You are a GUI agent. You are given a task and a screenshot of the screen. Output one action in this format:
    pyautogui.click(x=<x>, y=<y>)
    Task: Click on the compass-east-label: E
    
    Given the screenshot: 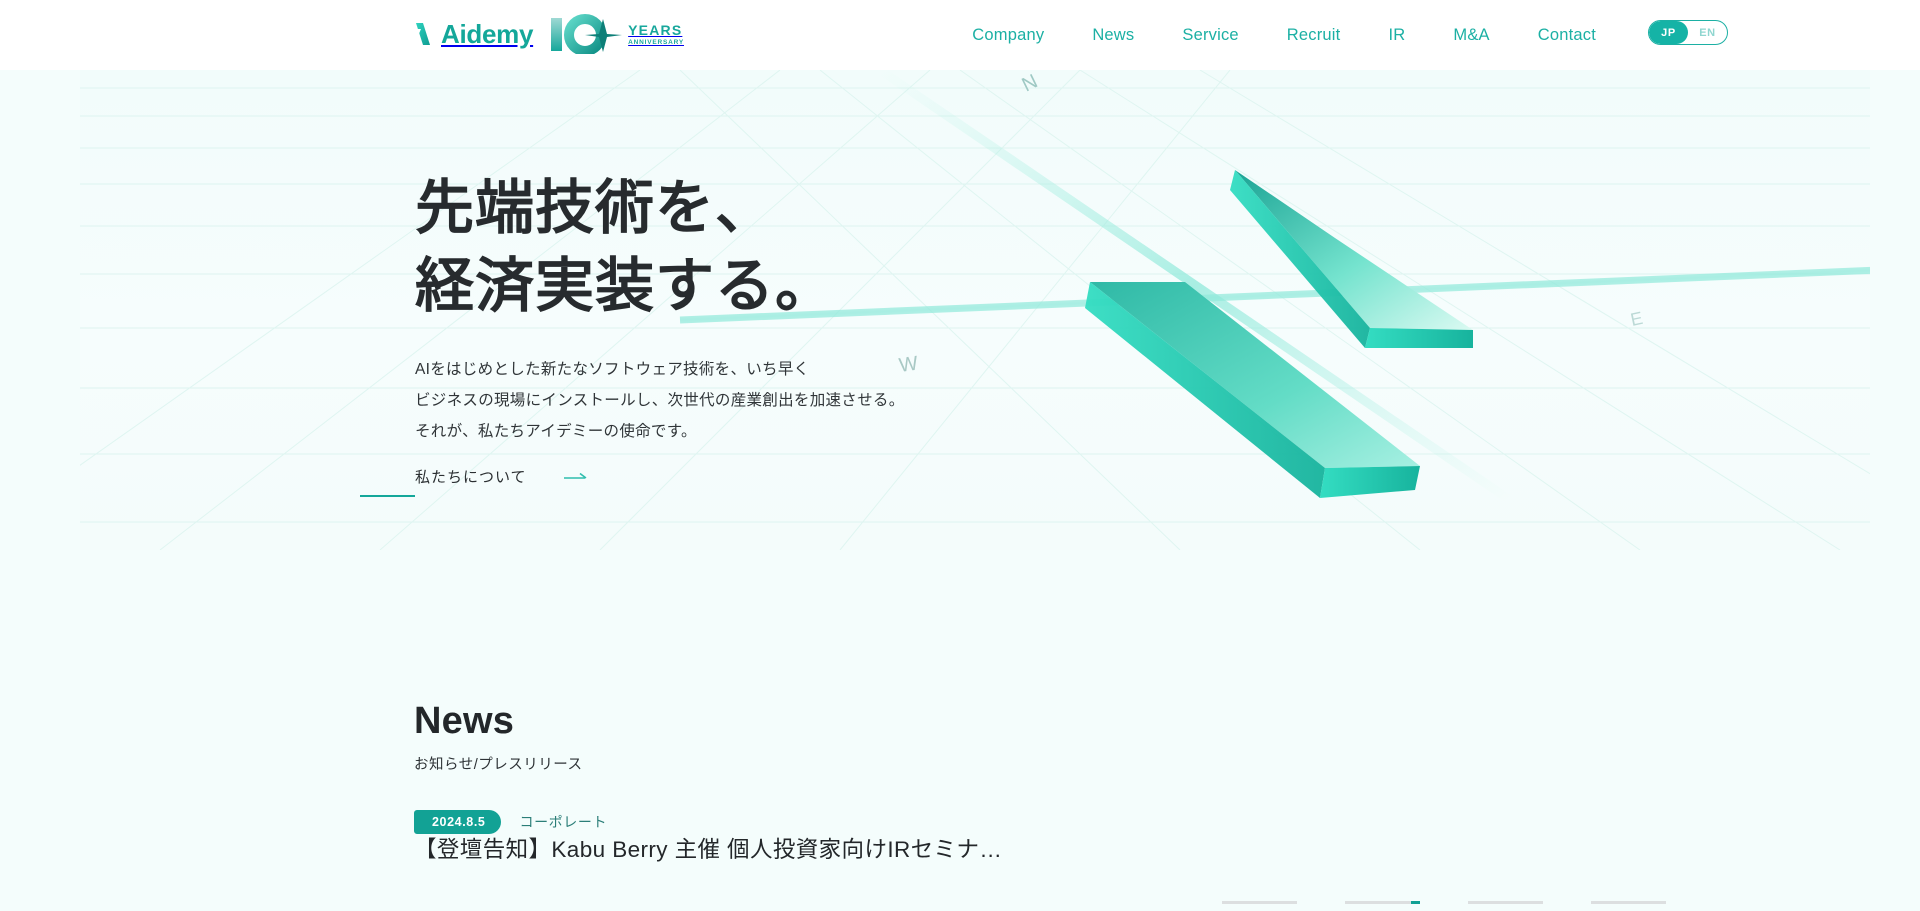 What is the action you would take?
    pyautogui.click(x=1637, y=319)
    